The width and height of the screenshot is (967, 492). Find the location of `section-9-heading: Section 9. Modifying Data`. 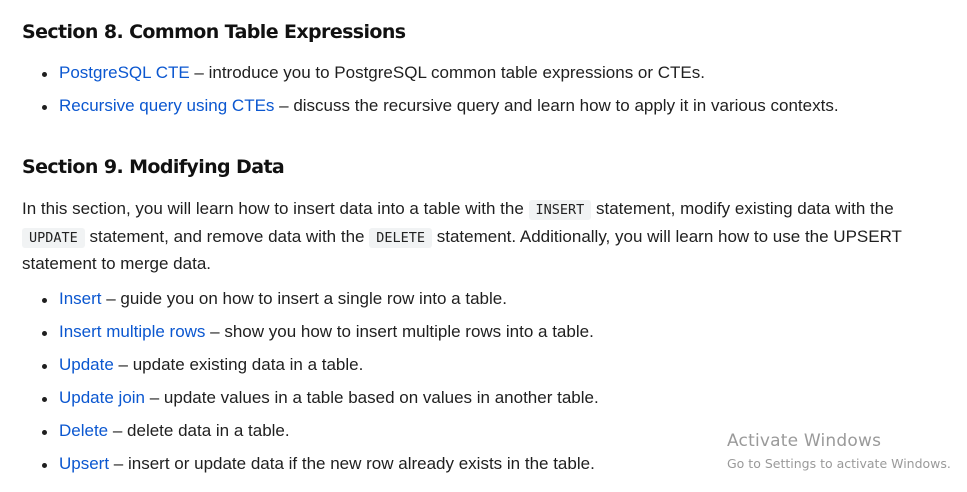

section-9-heading: Section 9. Modifying Data is located at coordinates (153, 167).